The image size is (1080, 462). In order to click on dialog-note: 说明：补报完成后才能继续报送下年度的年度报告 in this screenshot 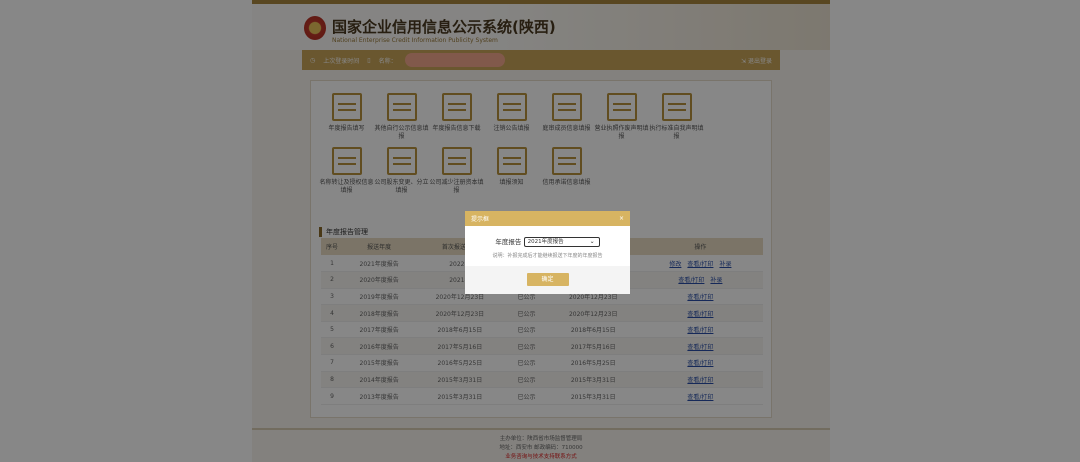, I will do `click(547, 256)`.